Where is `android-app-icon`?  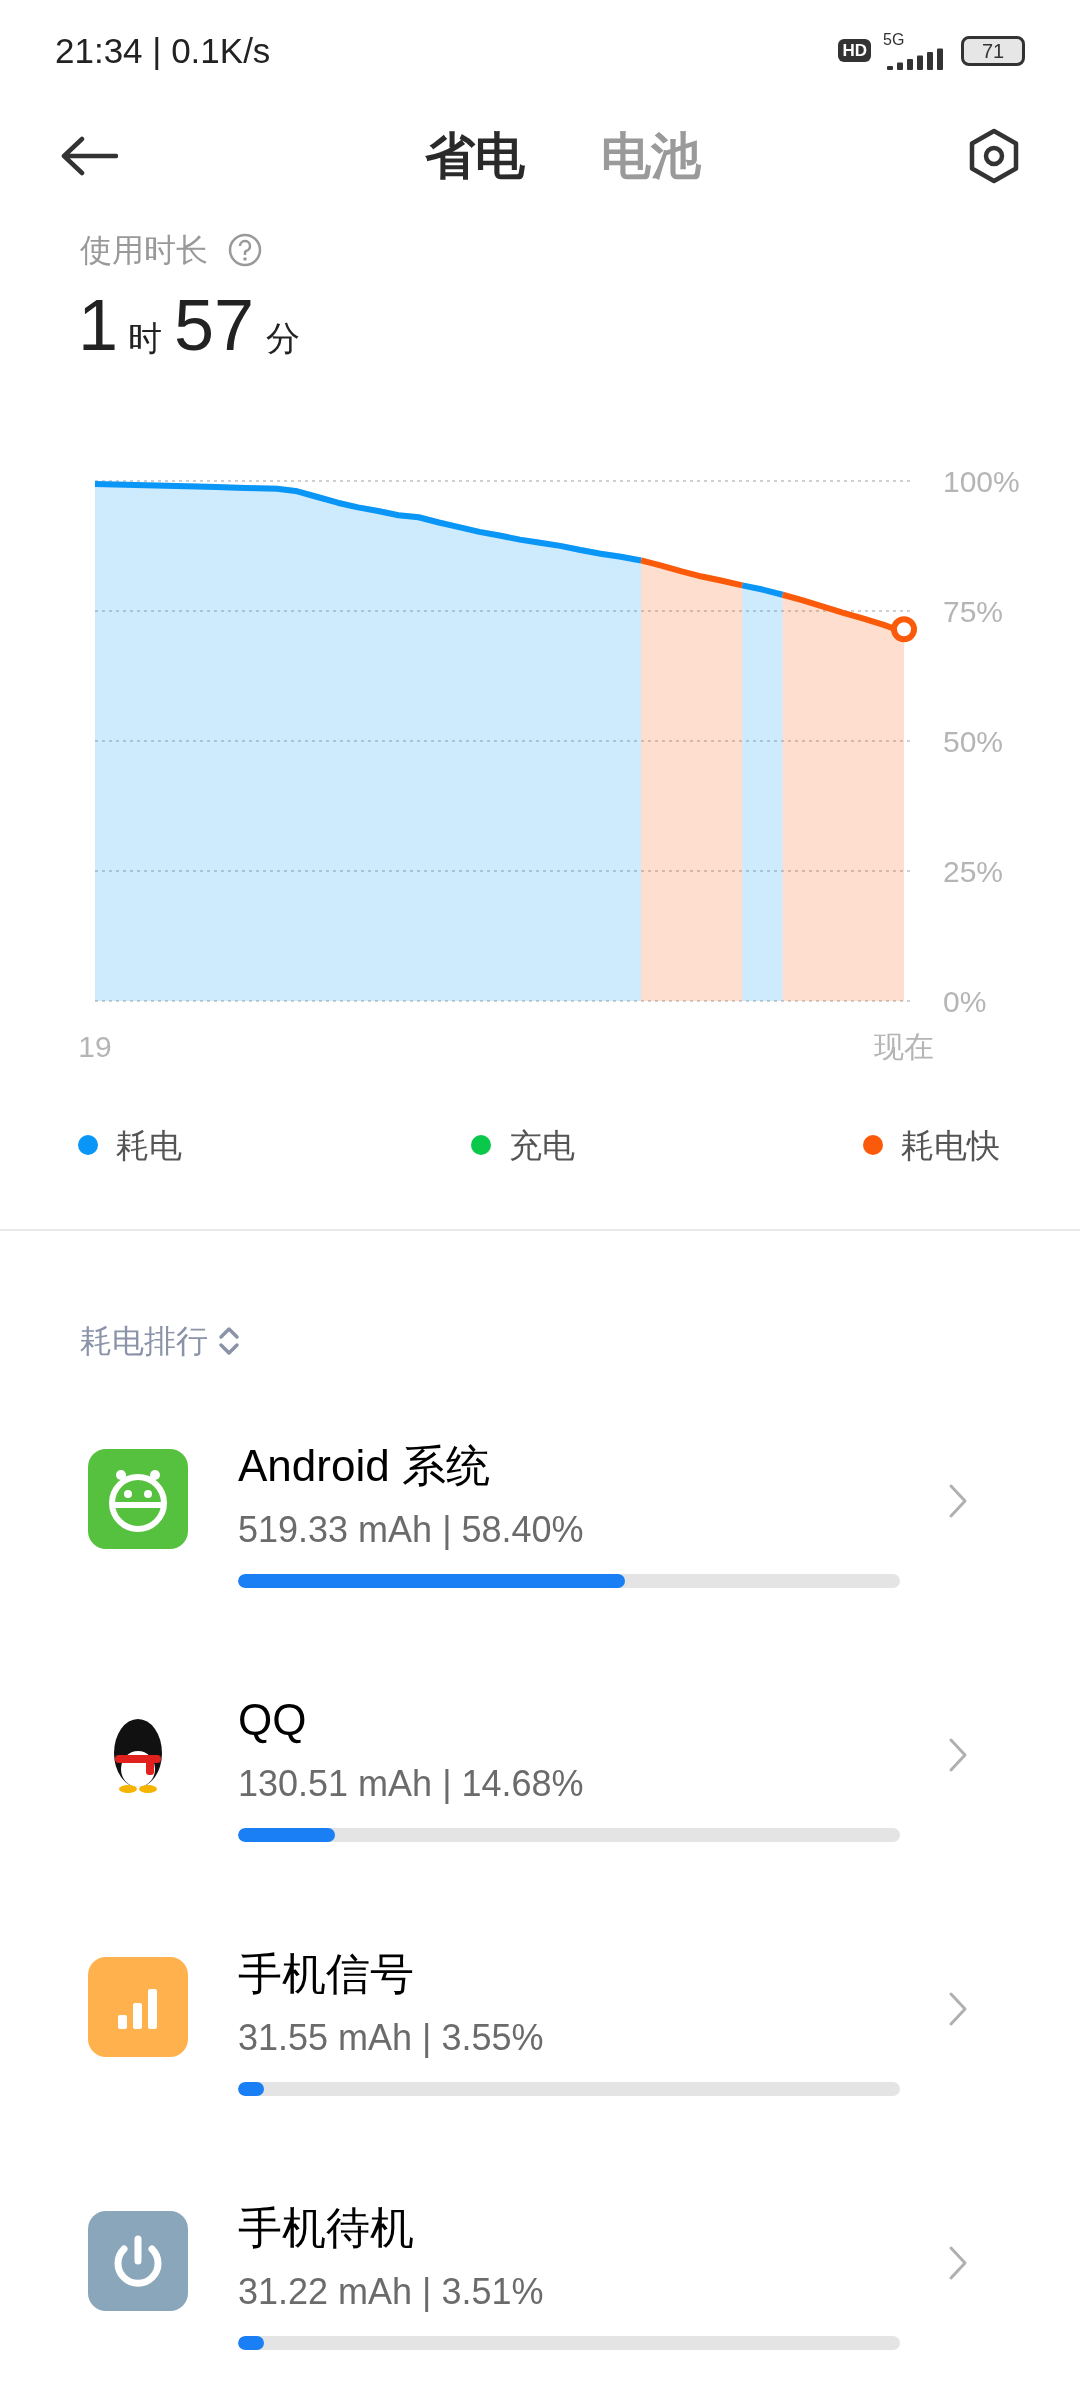 android-app-icon is located at coordinates (138, 1499).